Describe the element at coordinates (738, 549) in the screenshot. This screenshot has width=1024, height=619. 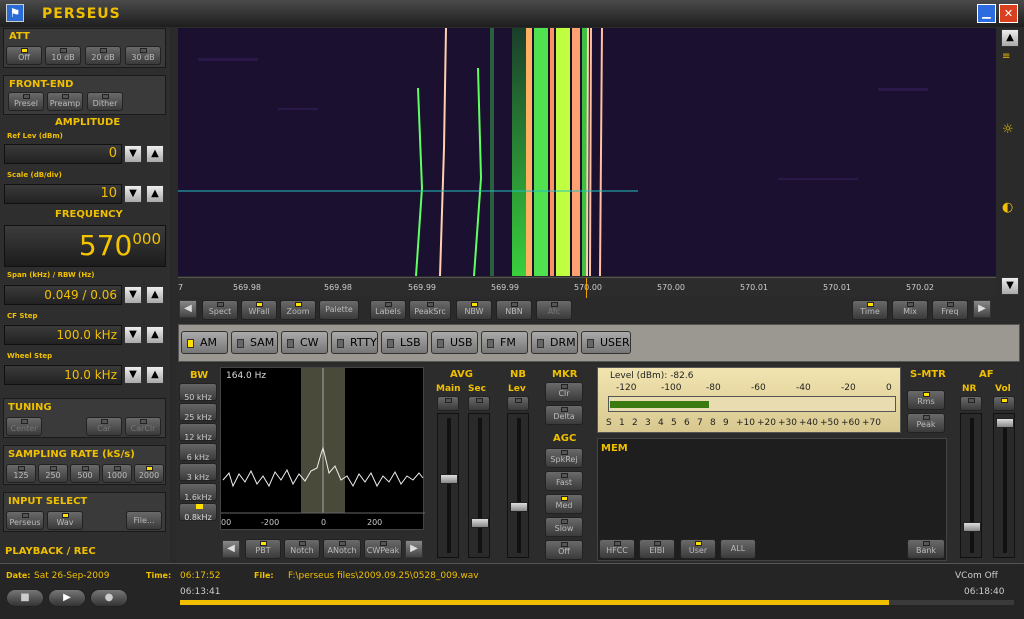
I see `mem-all-button: ALL` at that location.